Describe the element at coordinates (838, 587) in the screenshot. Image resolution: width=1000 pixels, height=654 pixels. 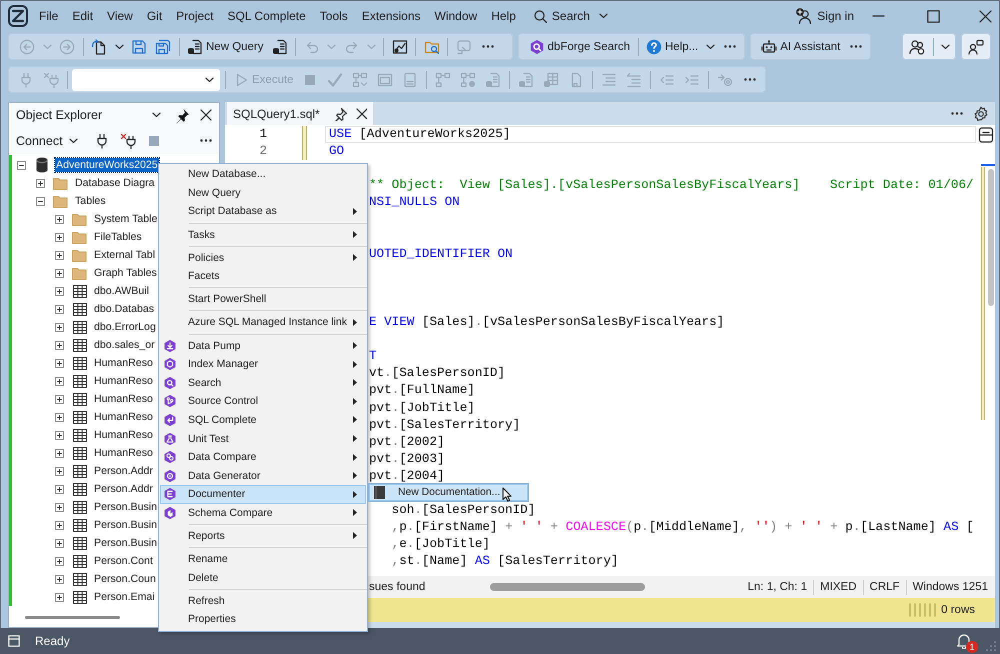
I see `editor-mode: MIXED` at that location.